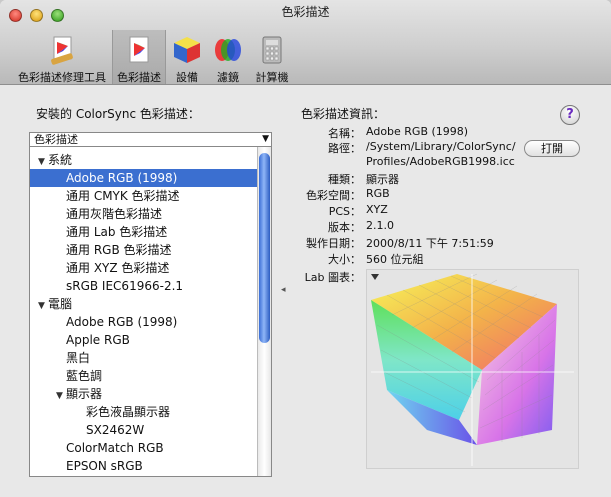 This screenshot has width=611, height=497. I want to click on lab-gamut-graphic, so click(472, 369).